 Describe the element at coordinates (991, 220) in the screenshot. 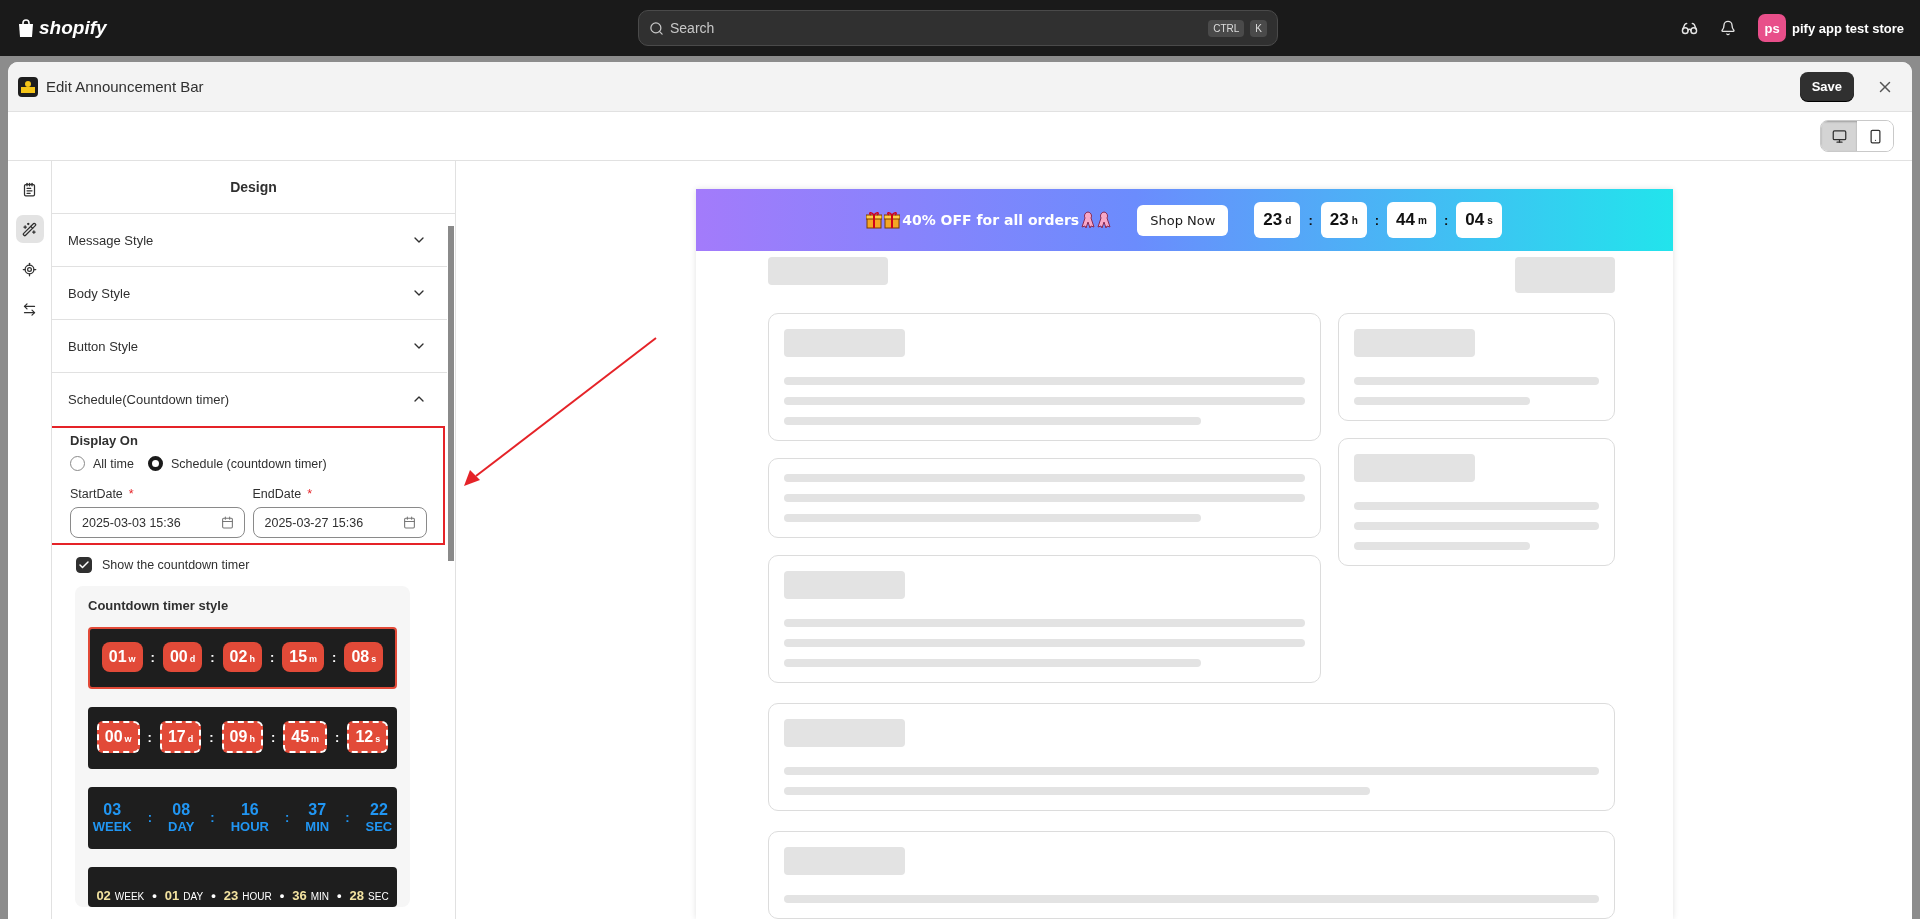

I see `announcement-text: 40% OFF for all orders` at that location.